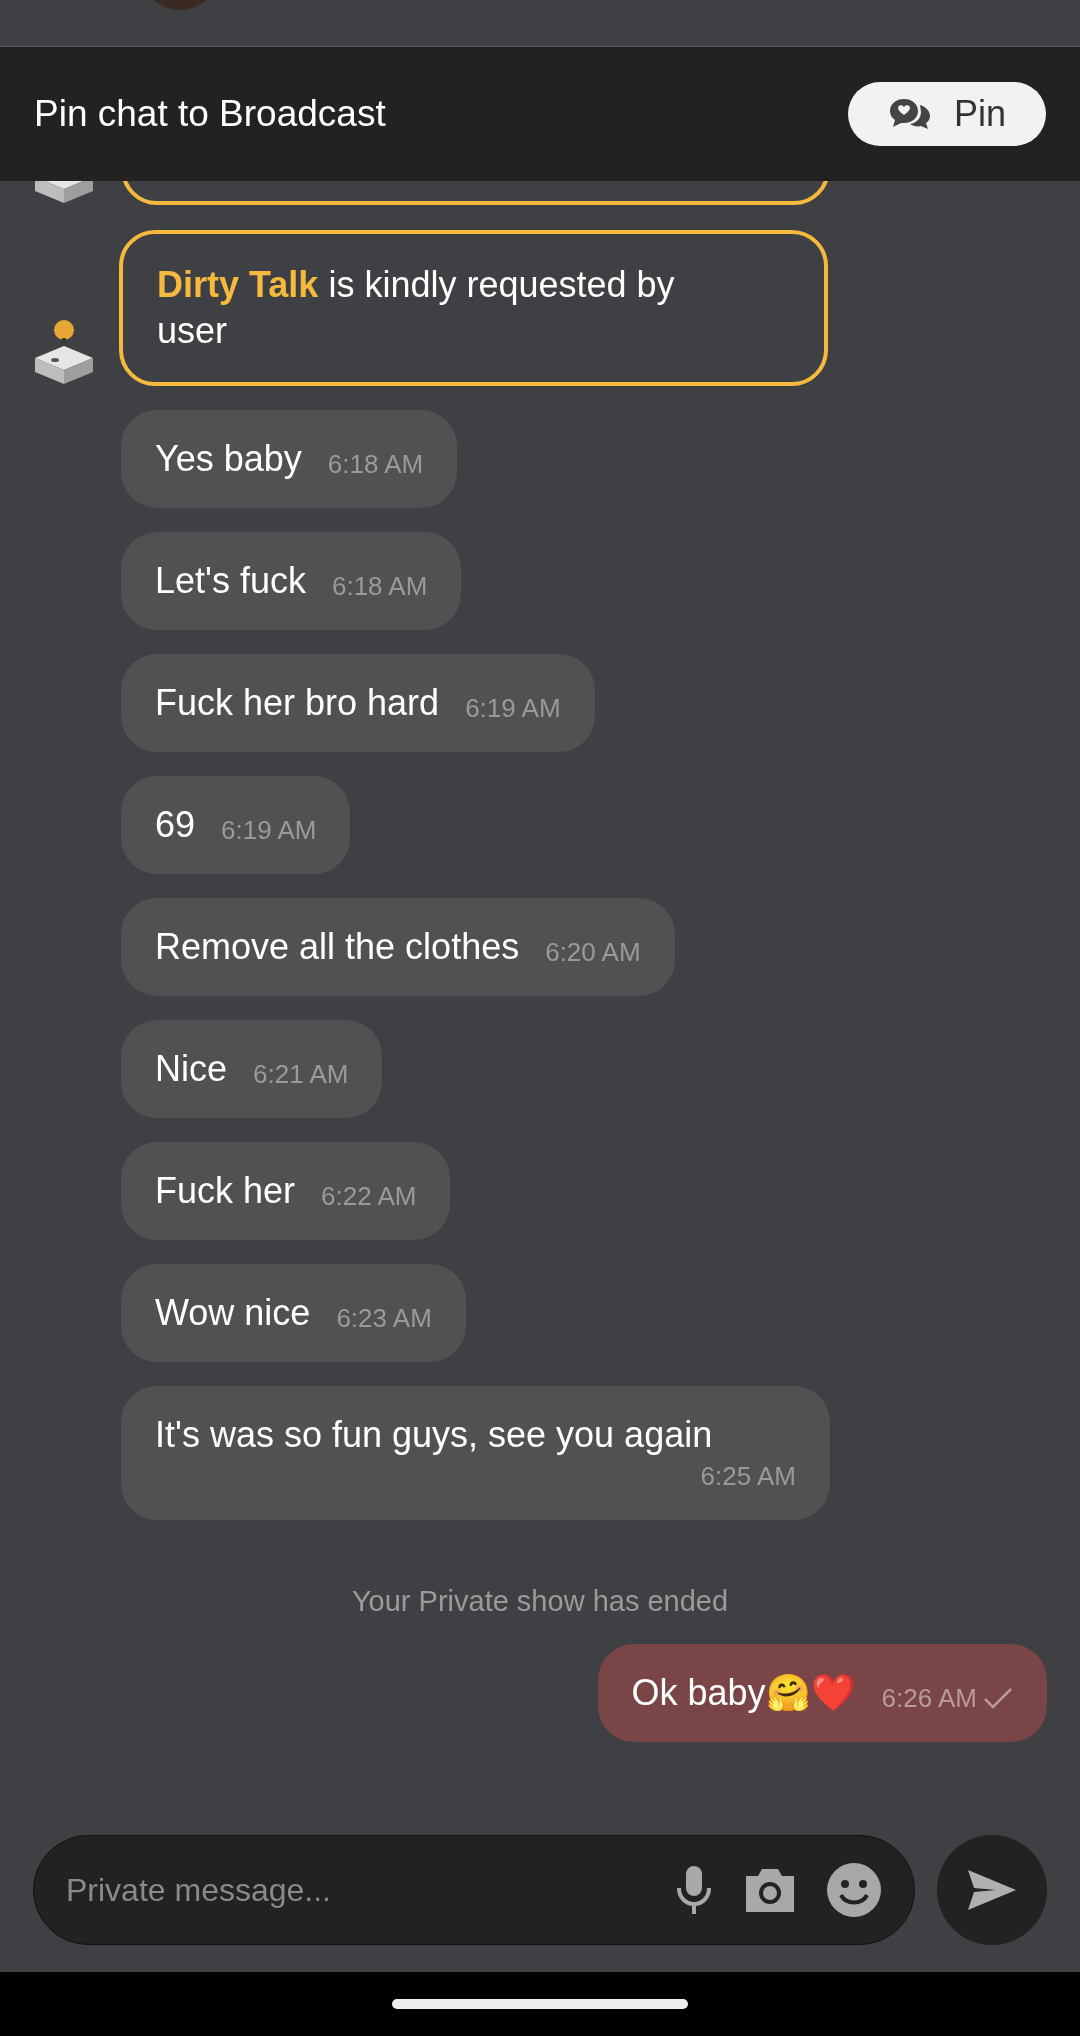  Describe the element at coordinates (854, 1890) in the screenshot. I see `smiley-icon` at that location.